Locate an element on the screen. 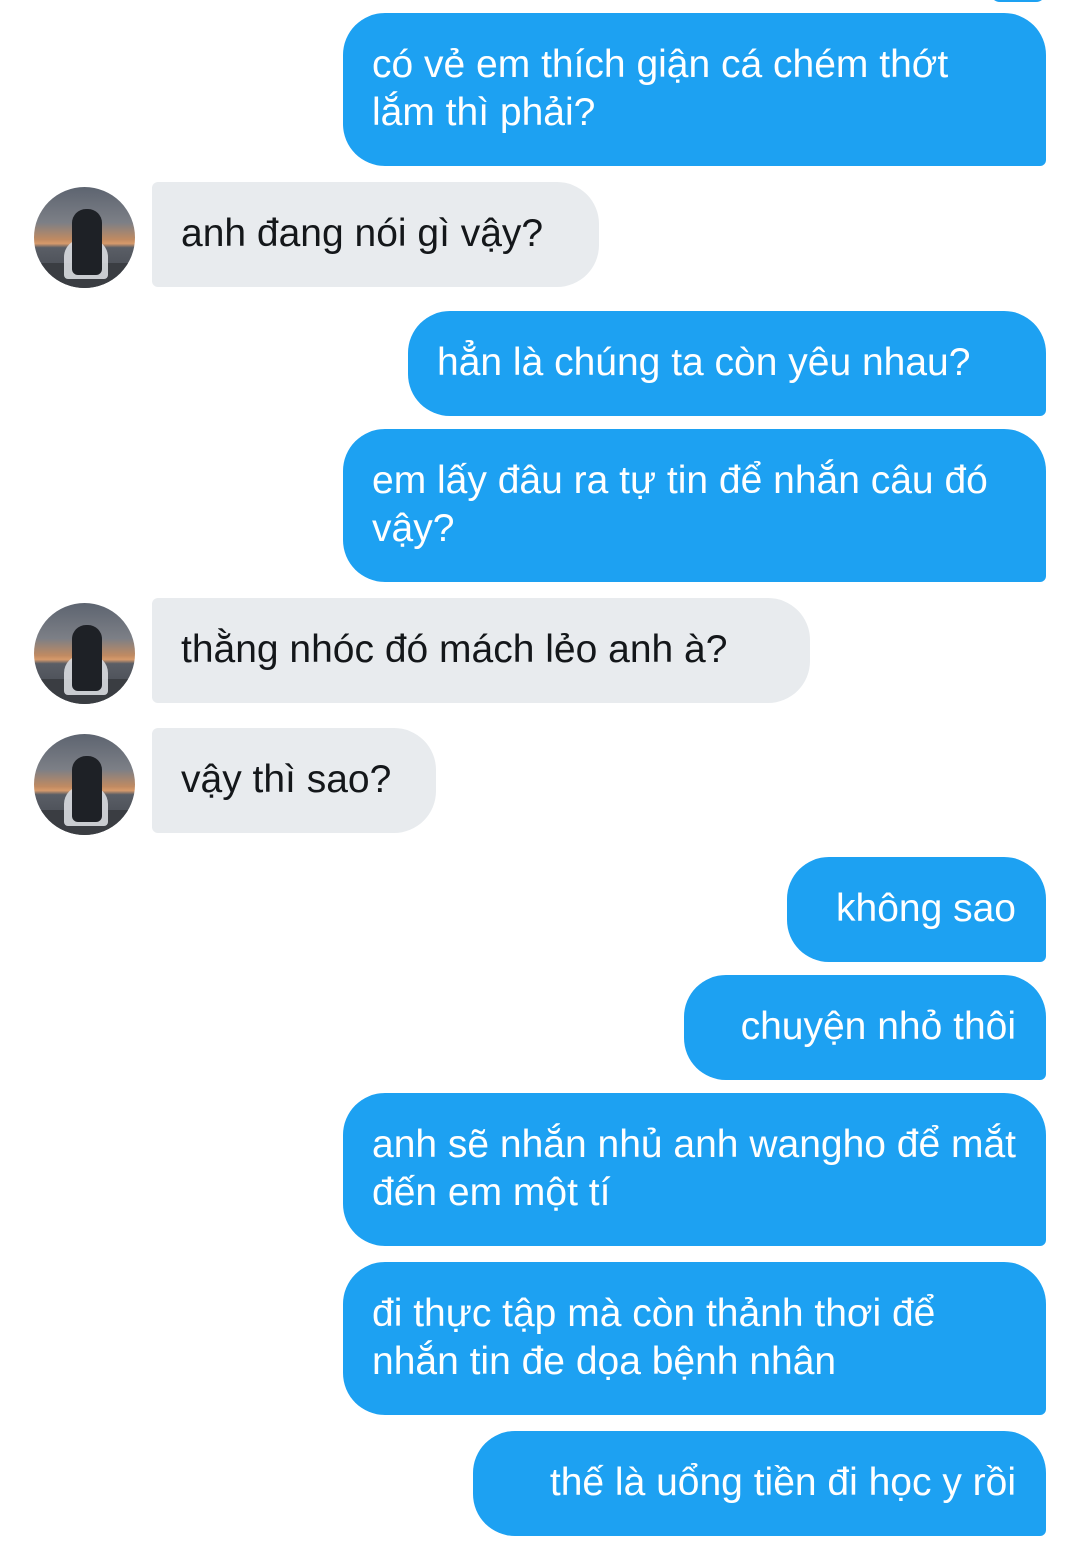 The height and width of the screenshot is (1542, 1080). message-text: anh đang nói gì vậy? is located at coordinates (362, 233).